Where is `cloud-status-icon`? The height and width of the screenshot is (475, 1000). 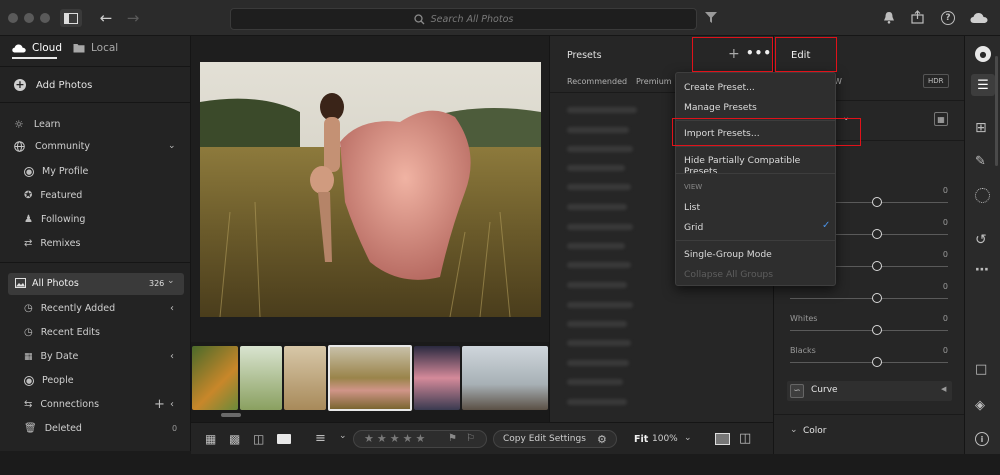 cloud-status-icon is located at coordinates (979, 18).